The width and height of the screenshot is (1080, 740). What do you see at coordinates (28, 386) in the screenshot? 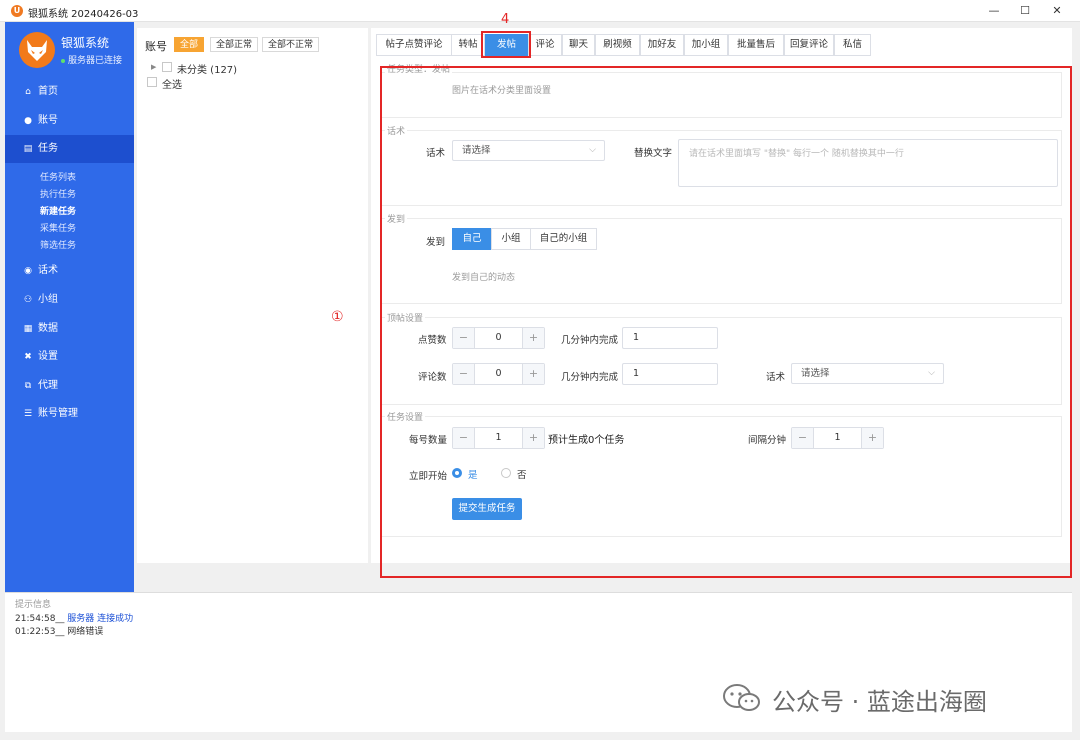
I see `proxy-icon: ⧉` at bounding box center [28, 386].